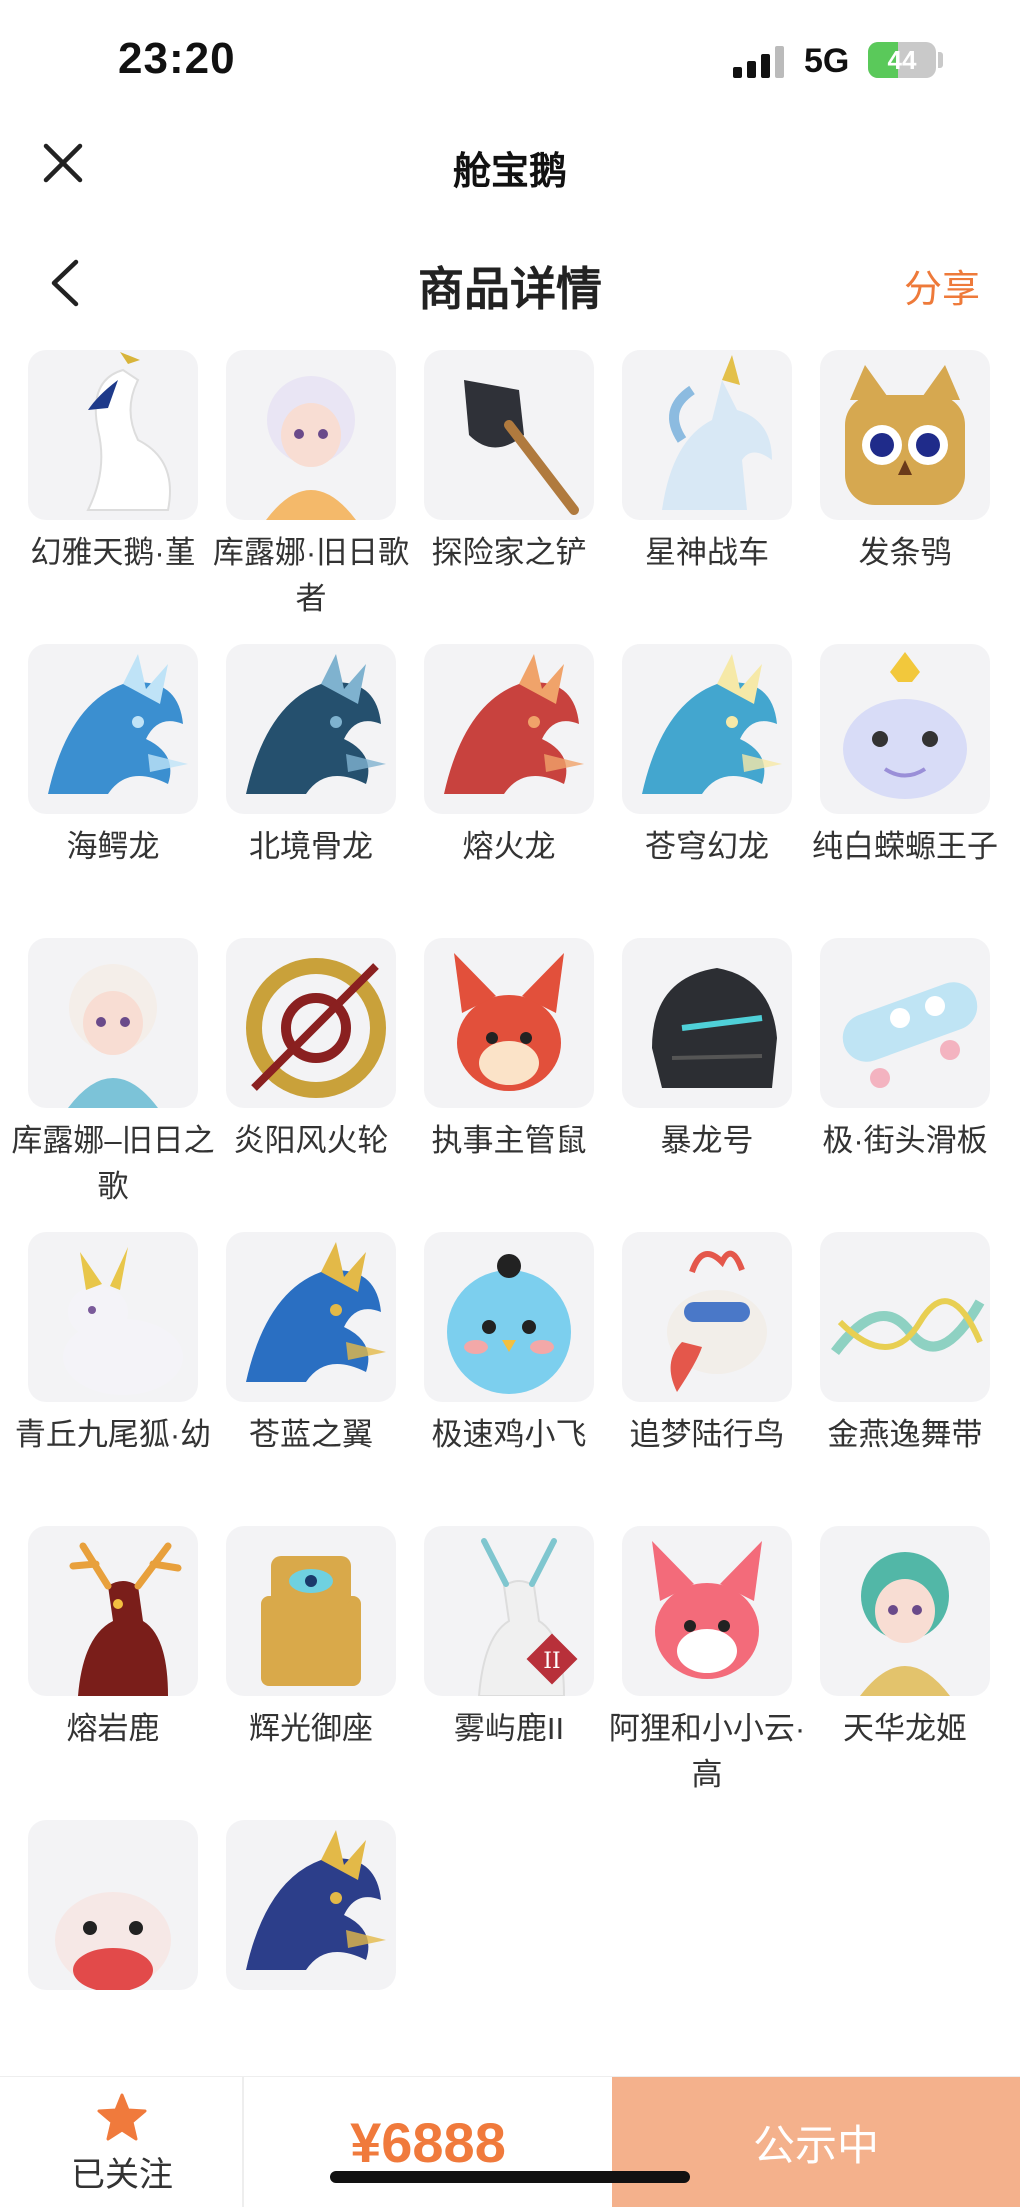 The image size is (1020, 2207). I want to click on product-name: 苍蓝之翼, so click(311, 1434).